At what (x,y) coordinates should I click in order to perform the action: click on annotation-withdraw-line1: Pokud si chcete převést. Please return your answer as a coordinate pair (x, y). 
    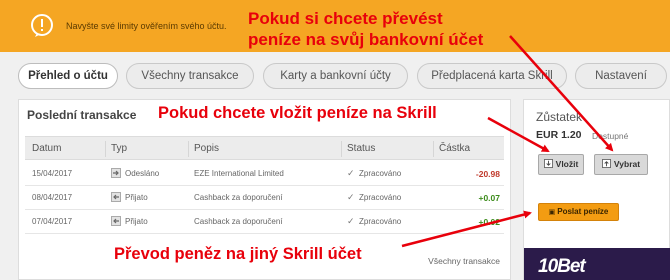
    Looking at the image, I should click on (345, 18).